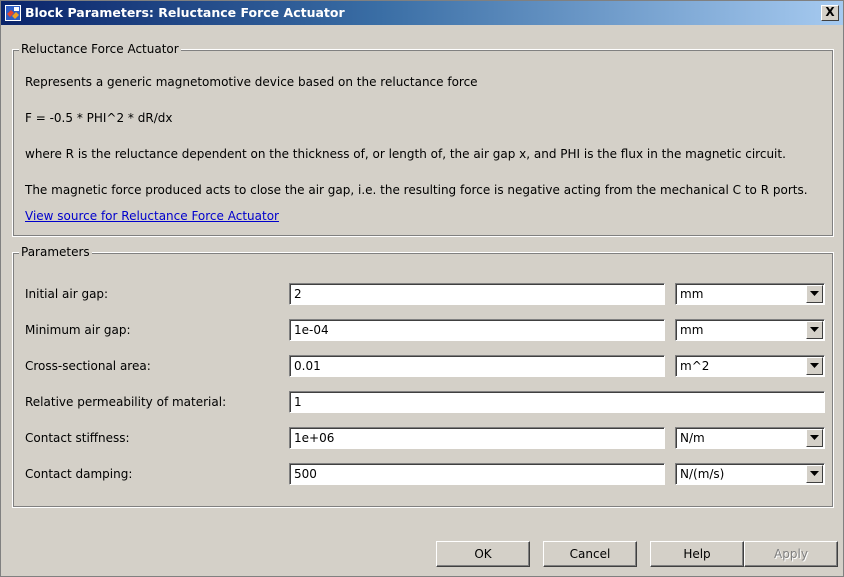 The width and height of the screenshot is (844, 577). I want to click on unit-value: N/m, so click(692, 438).